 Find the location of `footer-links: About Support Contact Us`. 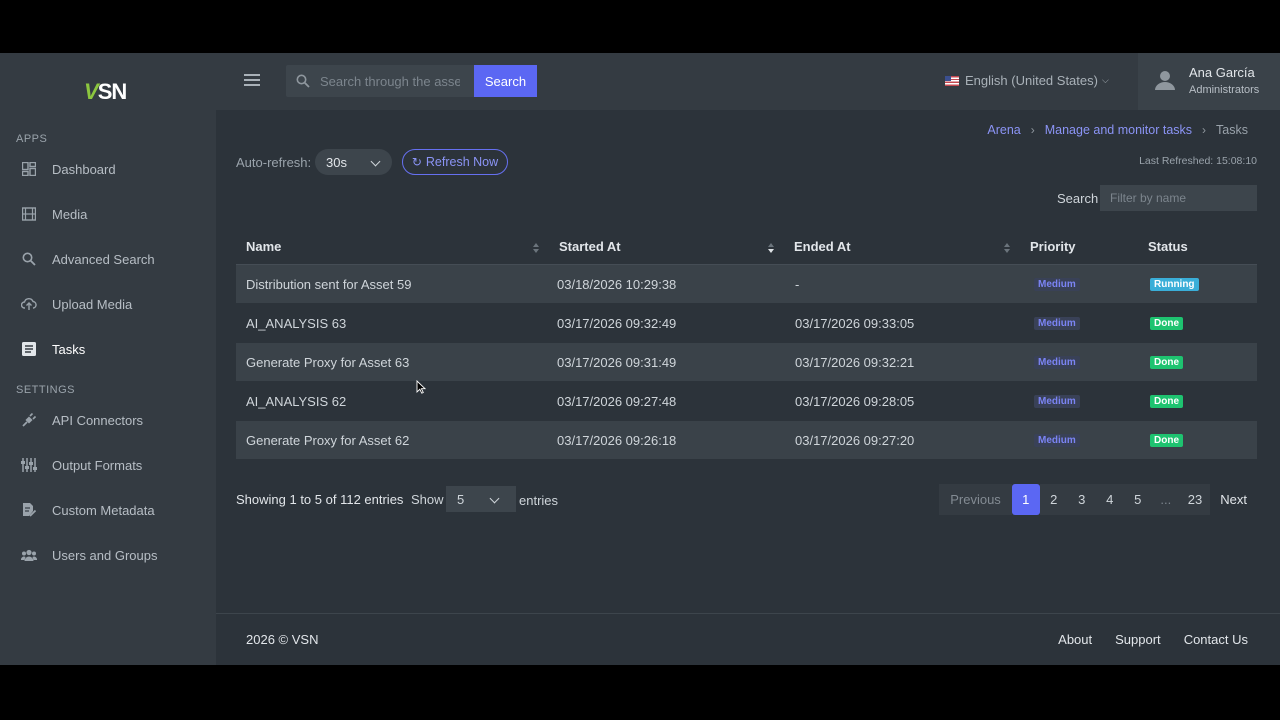

footer-links: About Support Contact Us is located at coordinates (1141, 639).